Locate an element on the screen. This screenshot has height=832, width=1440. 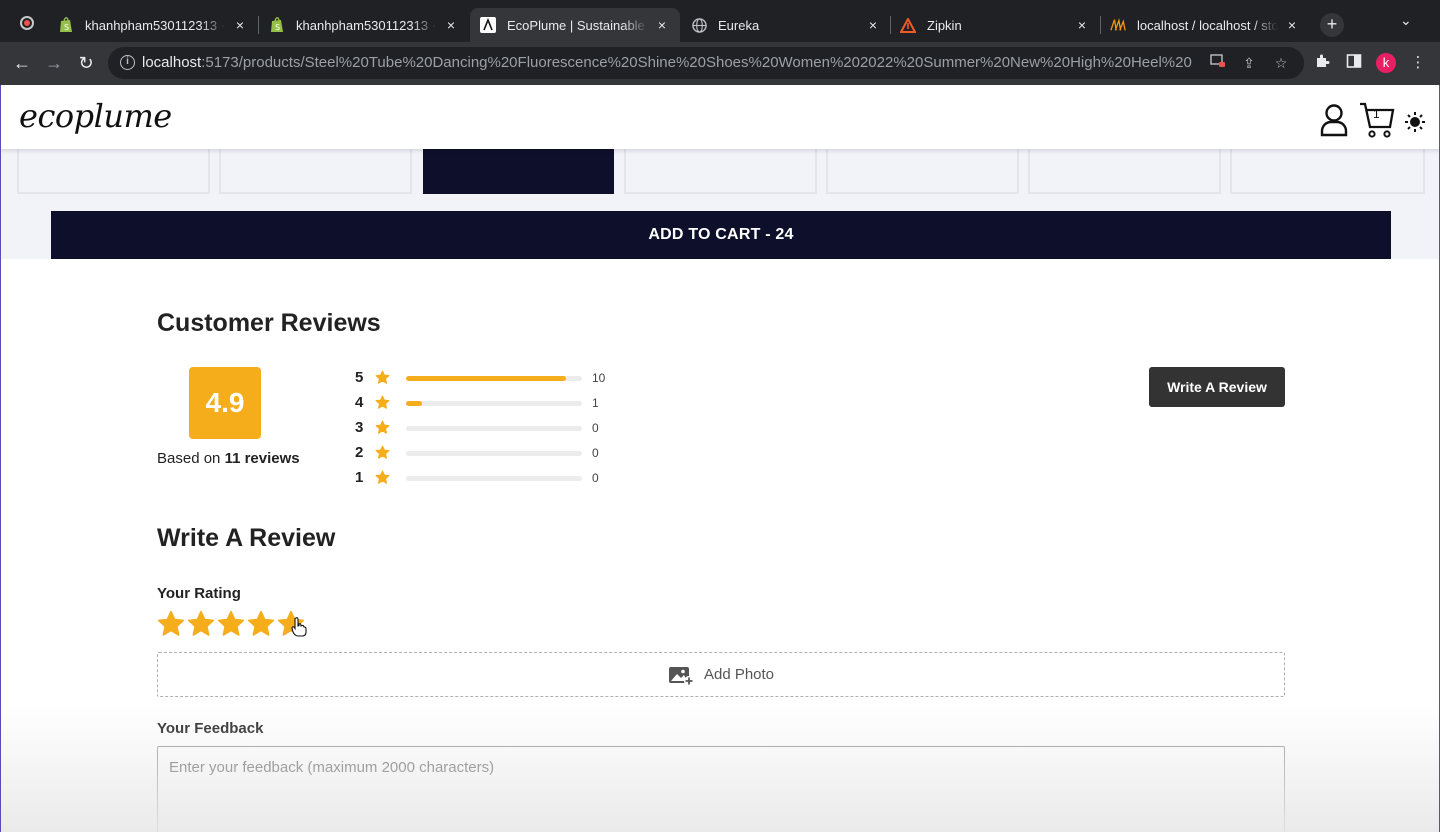
rating-star-input is located at coordinates (232, 624).